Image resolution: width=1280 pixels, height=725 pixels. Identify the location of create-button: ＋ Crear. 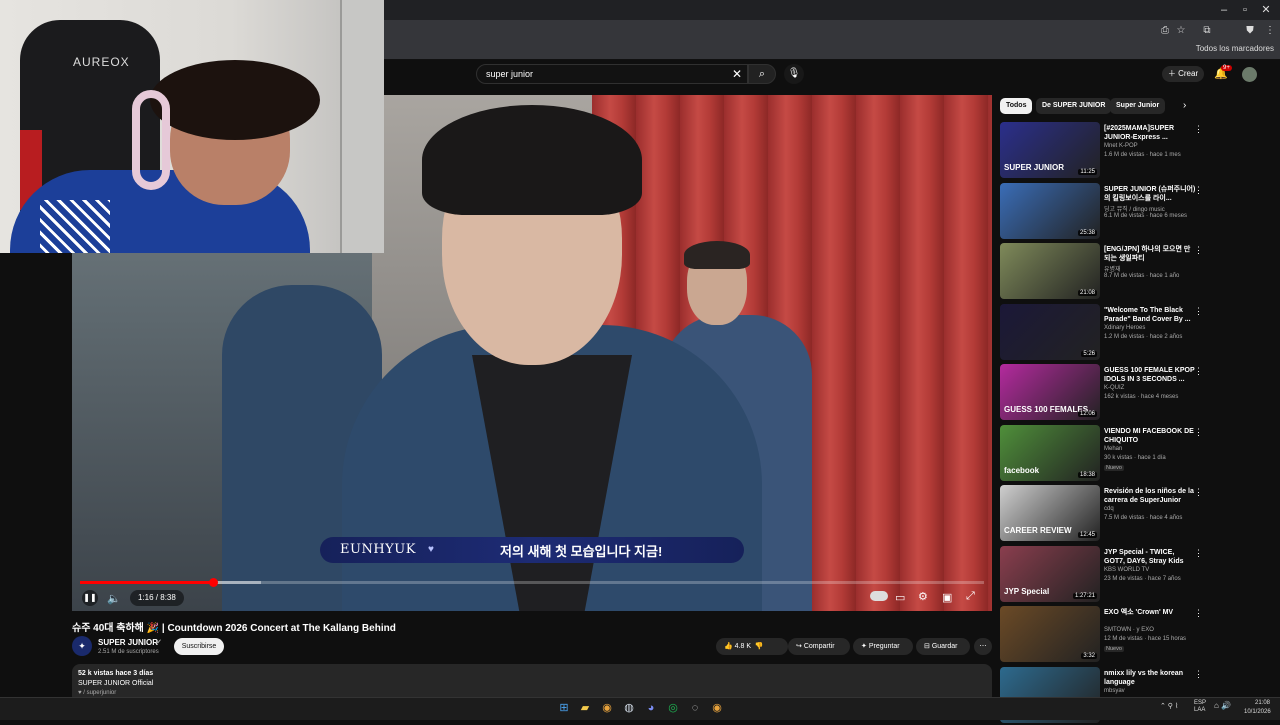
(1183, 74).